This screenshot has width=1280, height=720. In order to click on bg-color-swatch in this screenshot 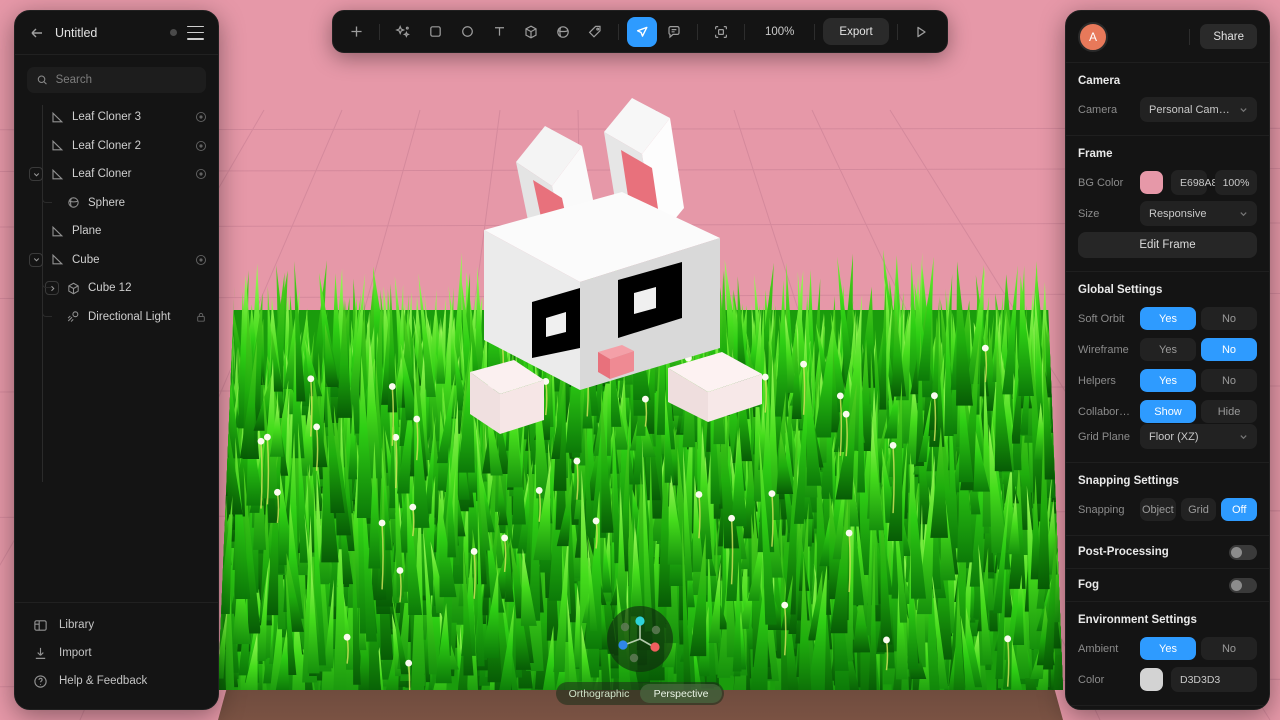, I will do `click(1151, 182)`.